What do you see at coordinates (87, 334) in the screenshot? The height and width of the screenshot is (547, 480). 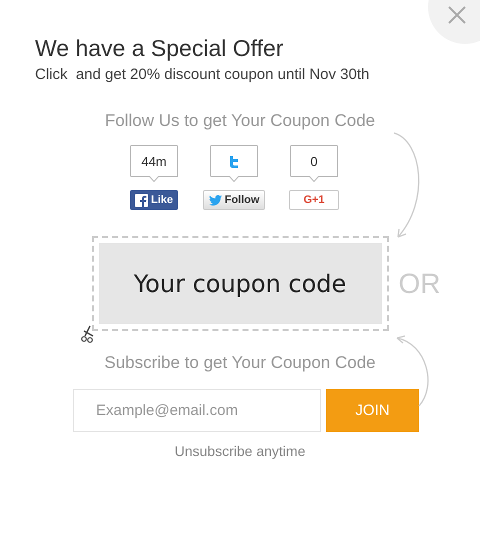 I see `scissors-icon` at bounding box center [87, 334].